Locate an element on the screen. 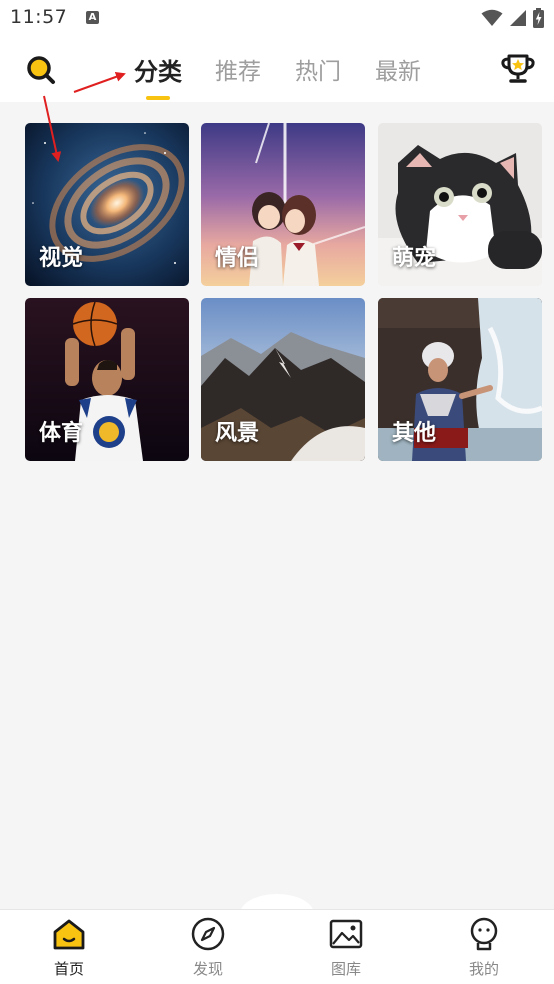 The image size is (554, 984). category-card-scenery: 风景 is located at coordinates (283, 379).